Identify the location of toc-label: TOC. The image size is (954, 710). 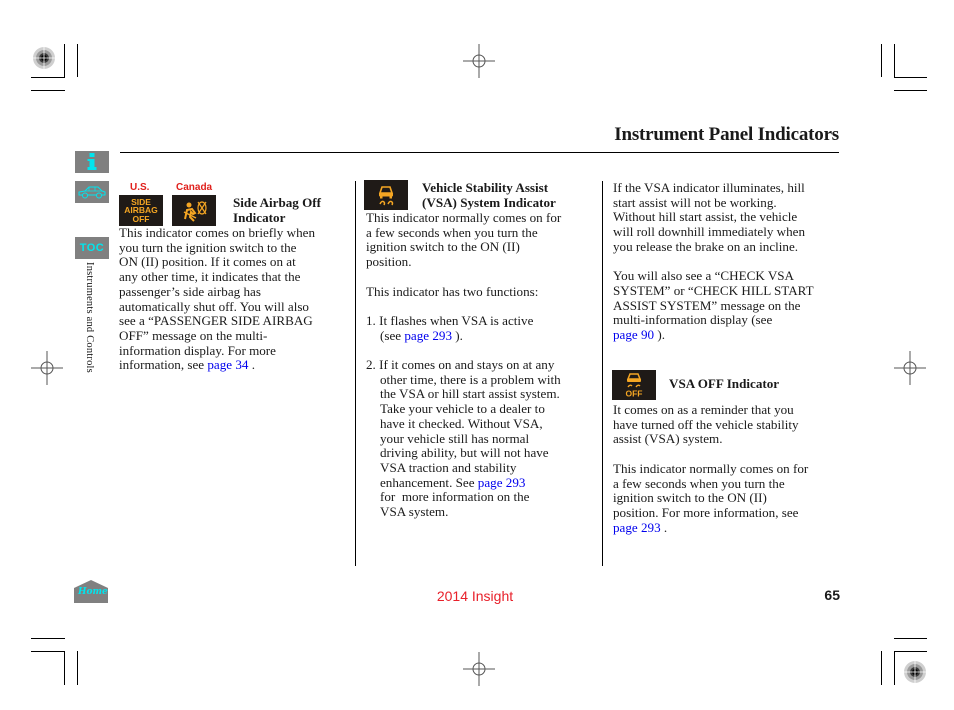
(92, 248).